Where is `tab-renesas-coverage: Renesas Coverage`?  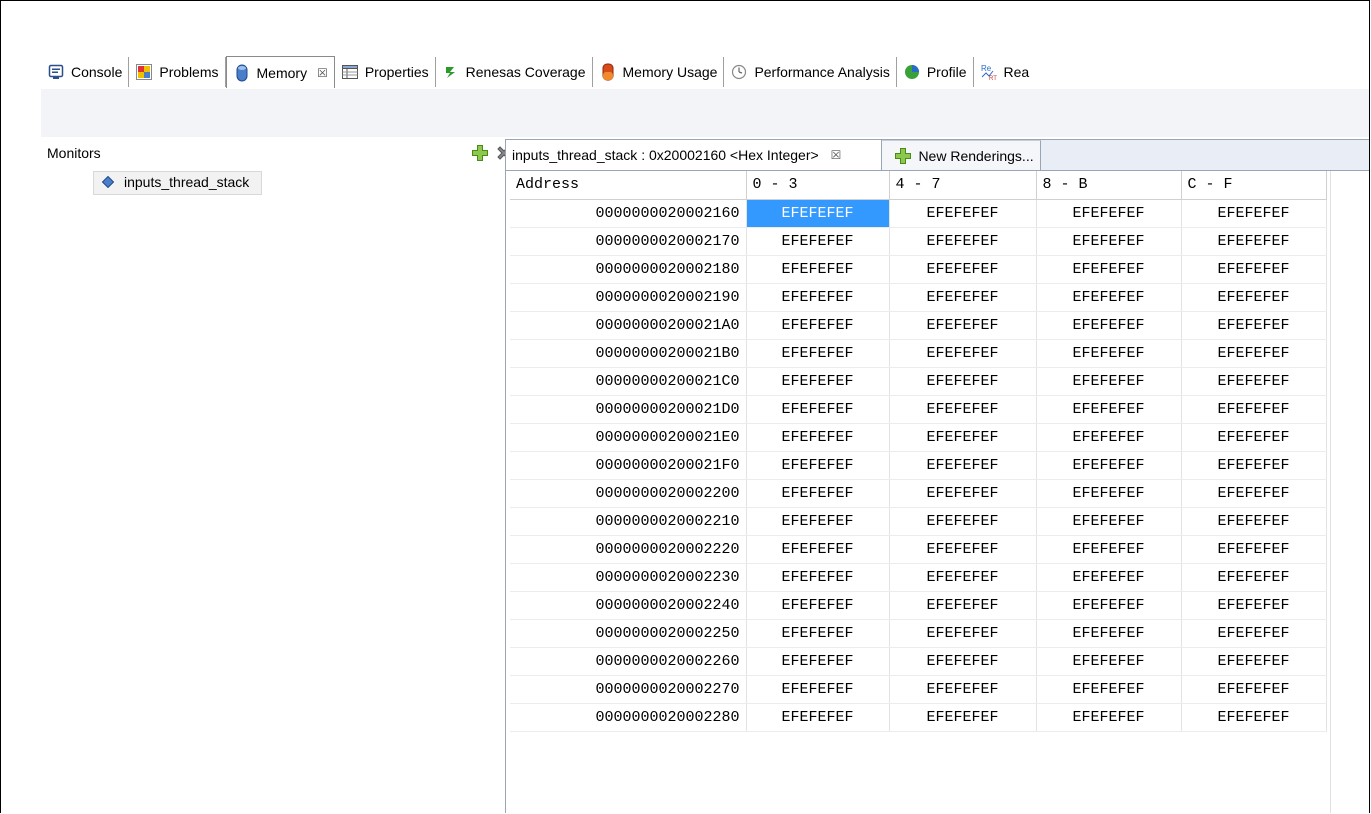 tab-renesas-coverage: Renesas Coverage is located at coordinates (514, 72).